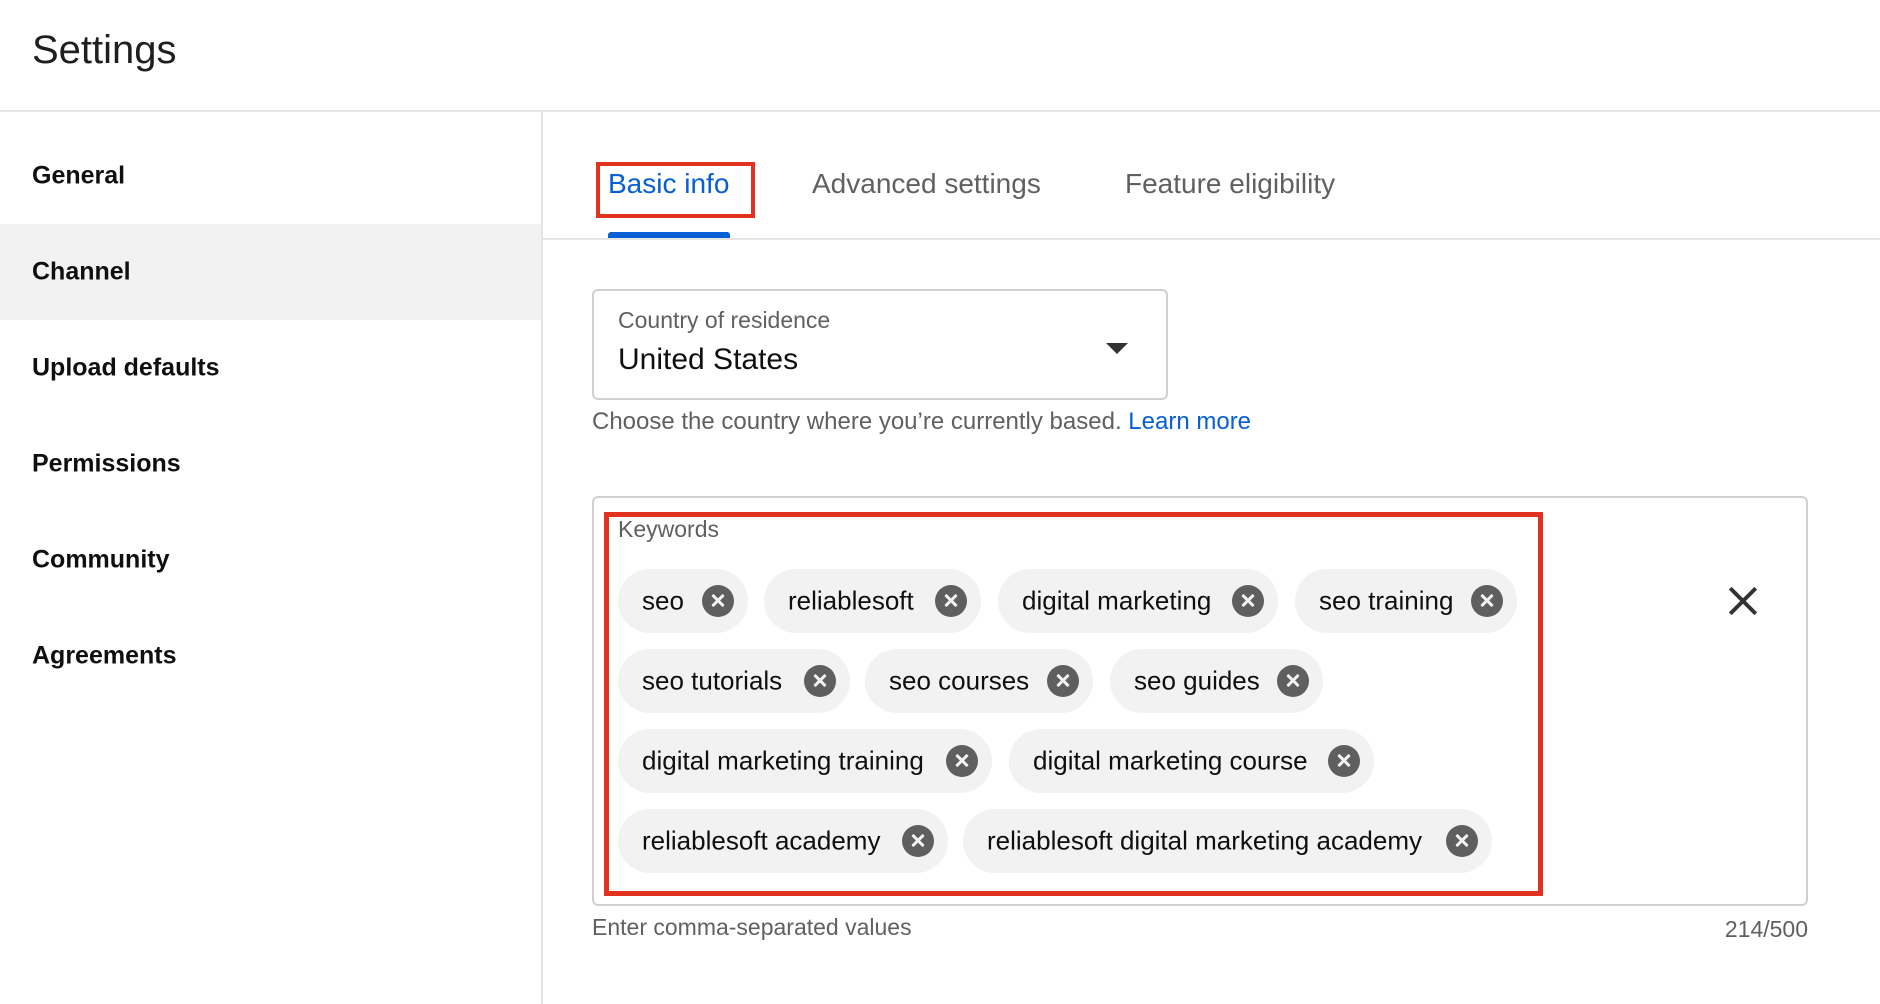 Image resolution: width=1880 pixels, height=1004 pixels. I want to click on learn-more-link: Learn more, so click(1189, 421).